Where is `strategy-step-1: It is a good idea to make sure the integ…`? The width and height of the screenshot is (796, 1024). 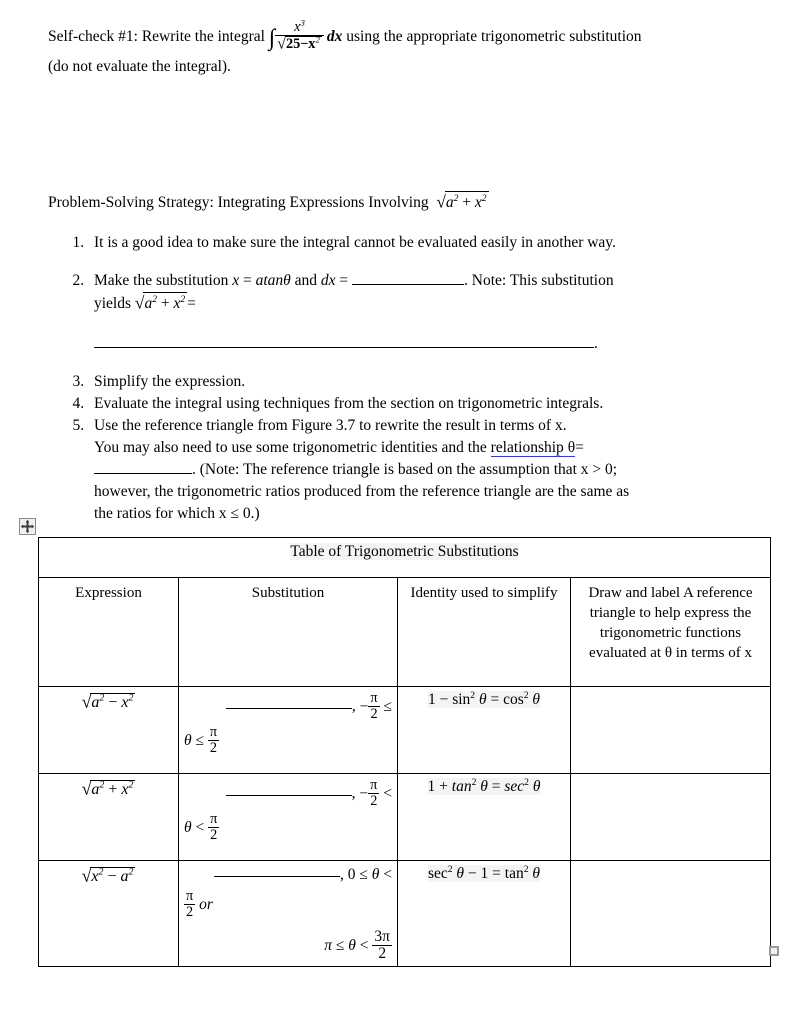 strategy-step-1: It is a good idea to make sure the integ… is located at coordinates (441, 243).